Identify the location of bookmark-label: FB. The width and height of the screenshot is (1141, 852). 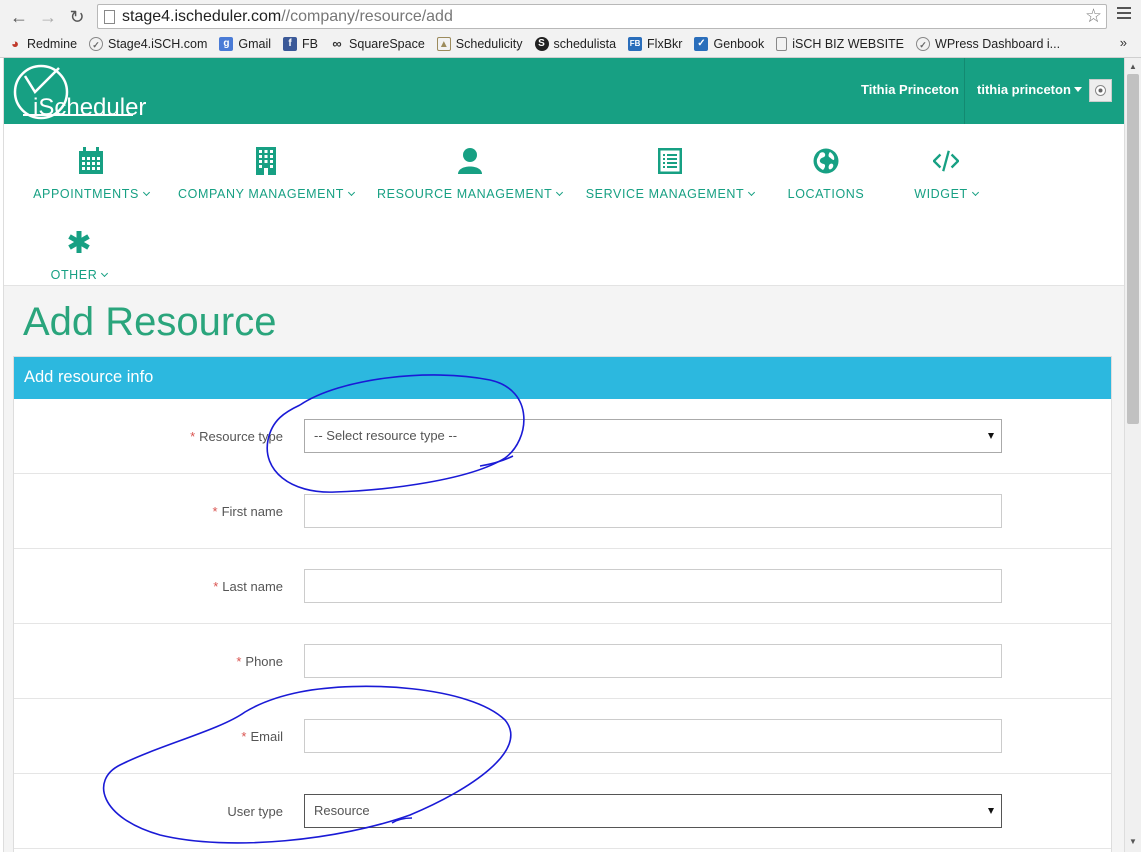
(310, 44).